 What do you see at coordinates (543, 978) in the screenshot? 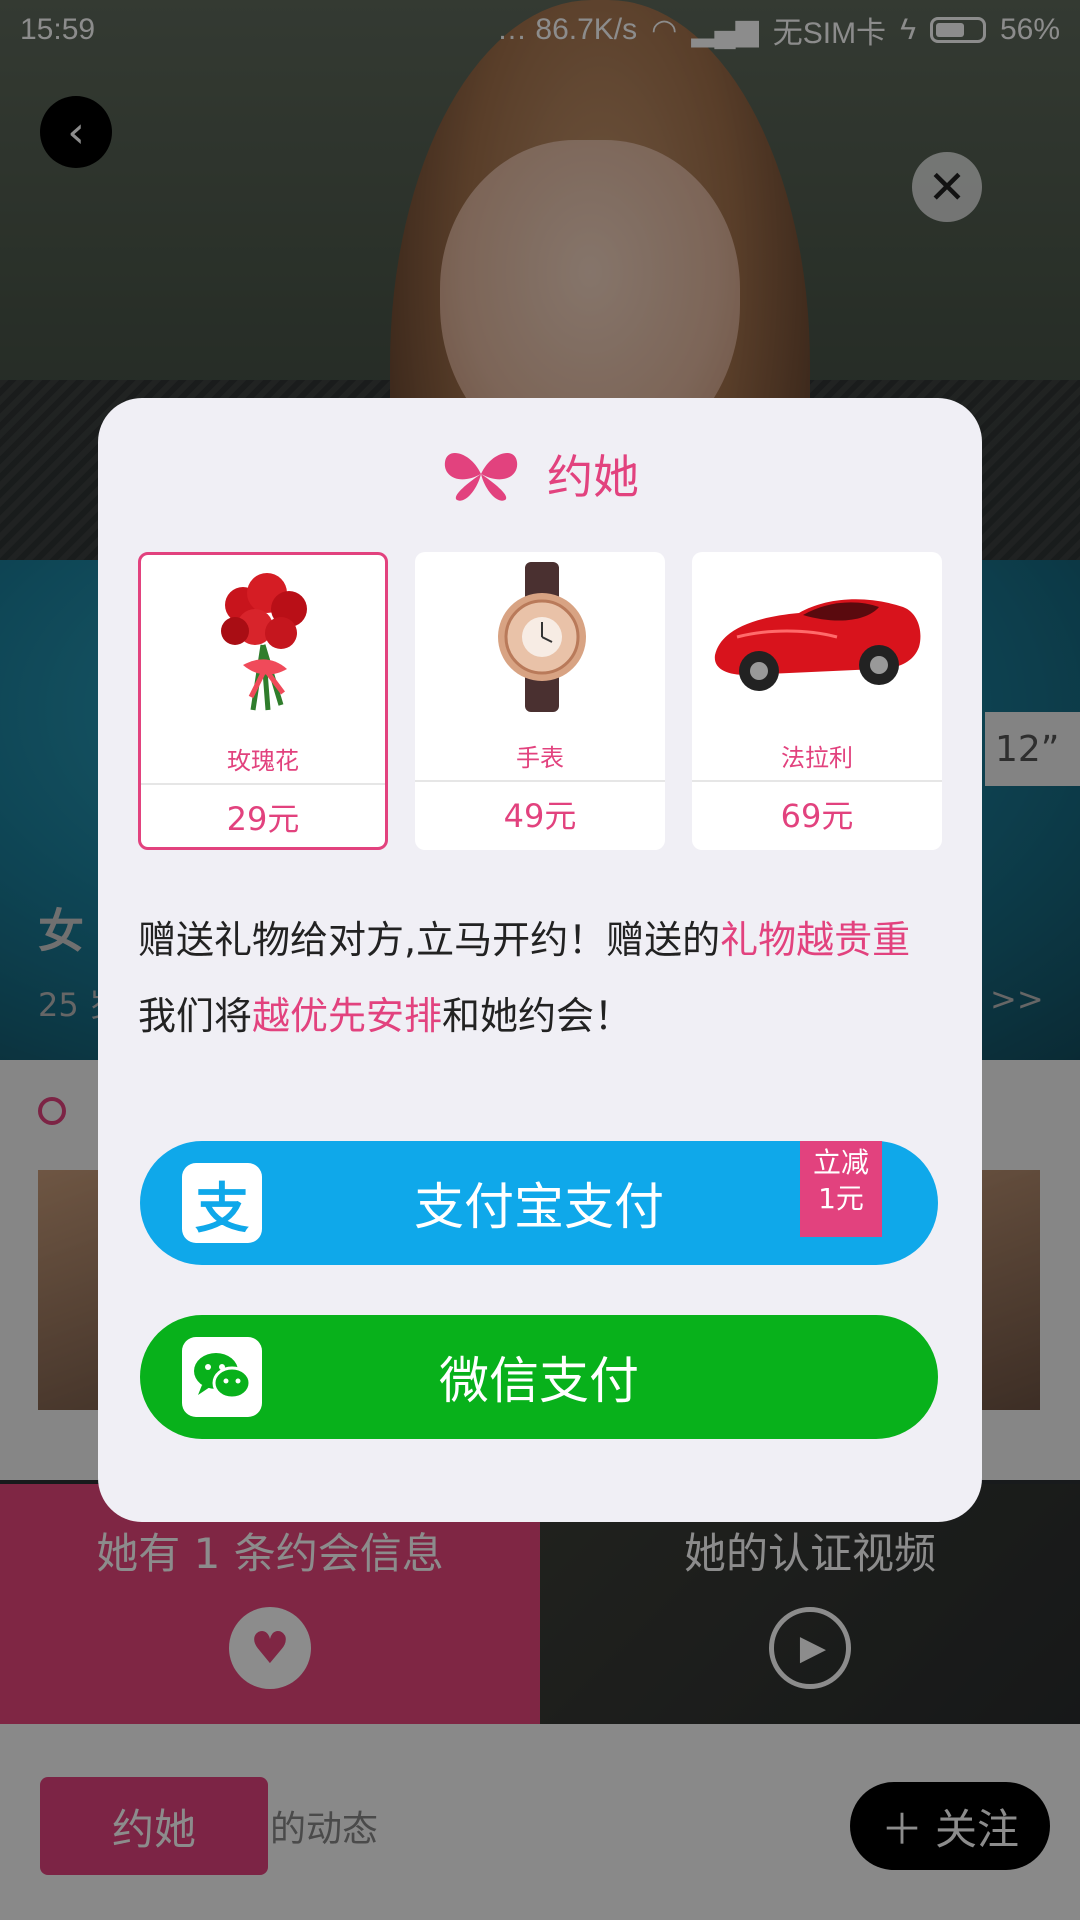
I see `dialog-description: 赠送礼物给对方,立马开约！赠送的礼物越贵重我们将越优先安排和她约会！` at bounding box center [543, 978].